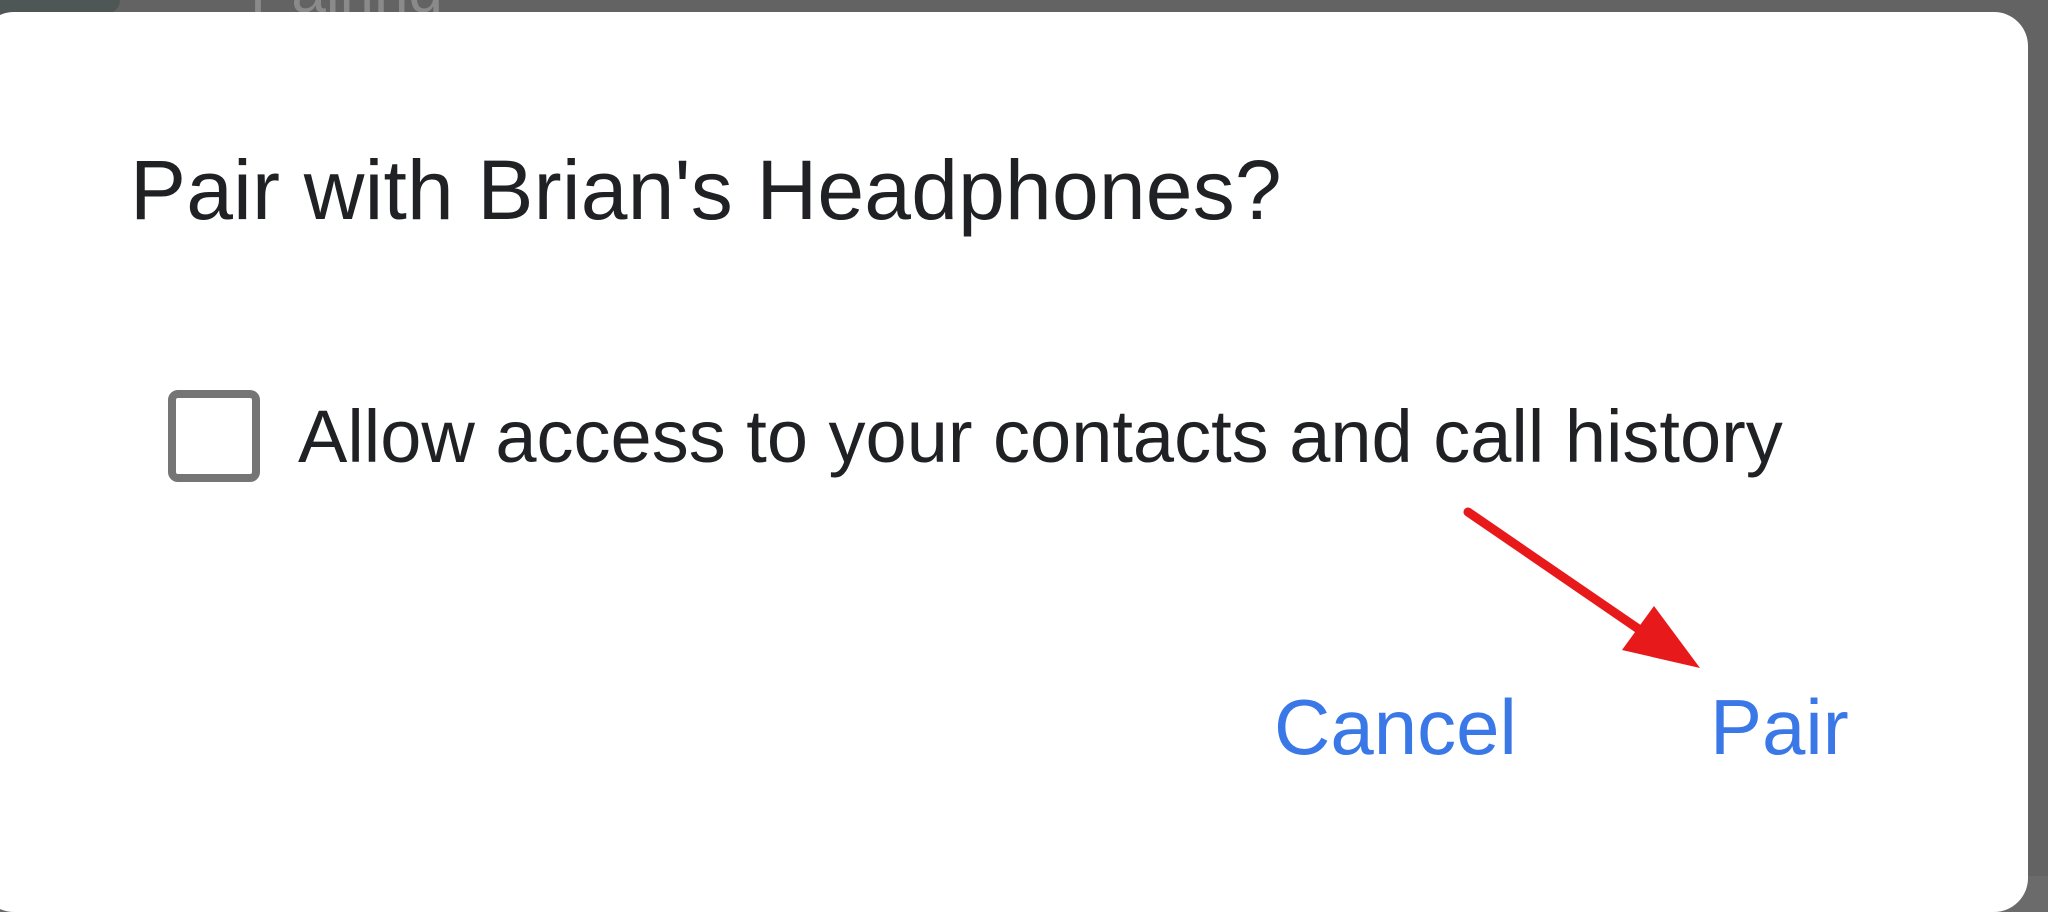 The width and height of the screenshot is (2048, 912). I want to click on contacts-access-checkbox, so click(214, 436).